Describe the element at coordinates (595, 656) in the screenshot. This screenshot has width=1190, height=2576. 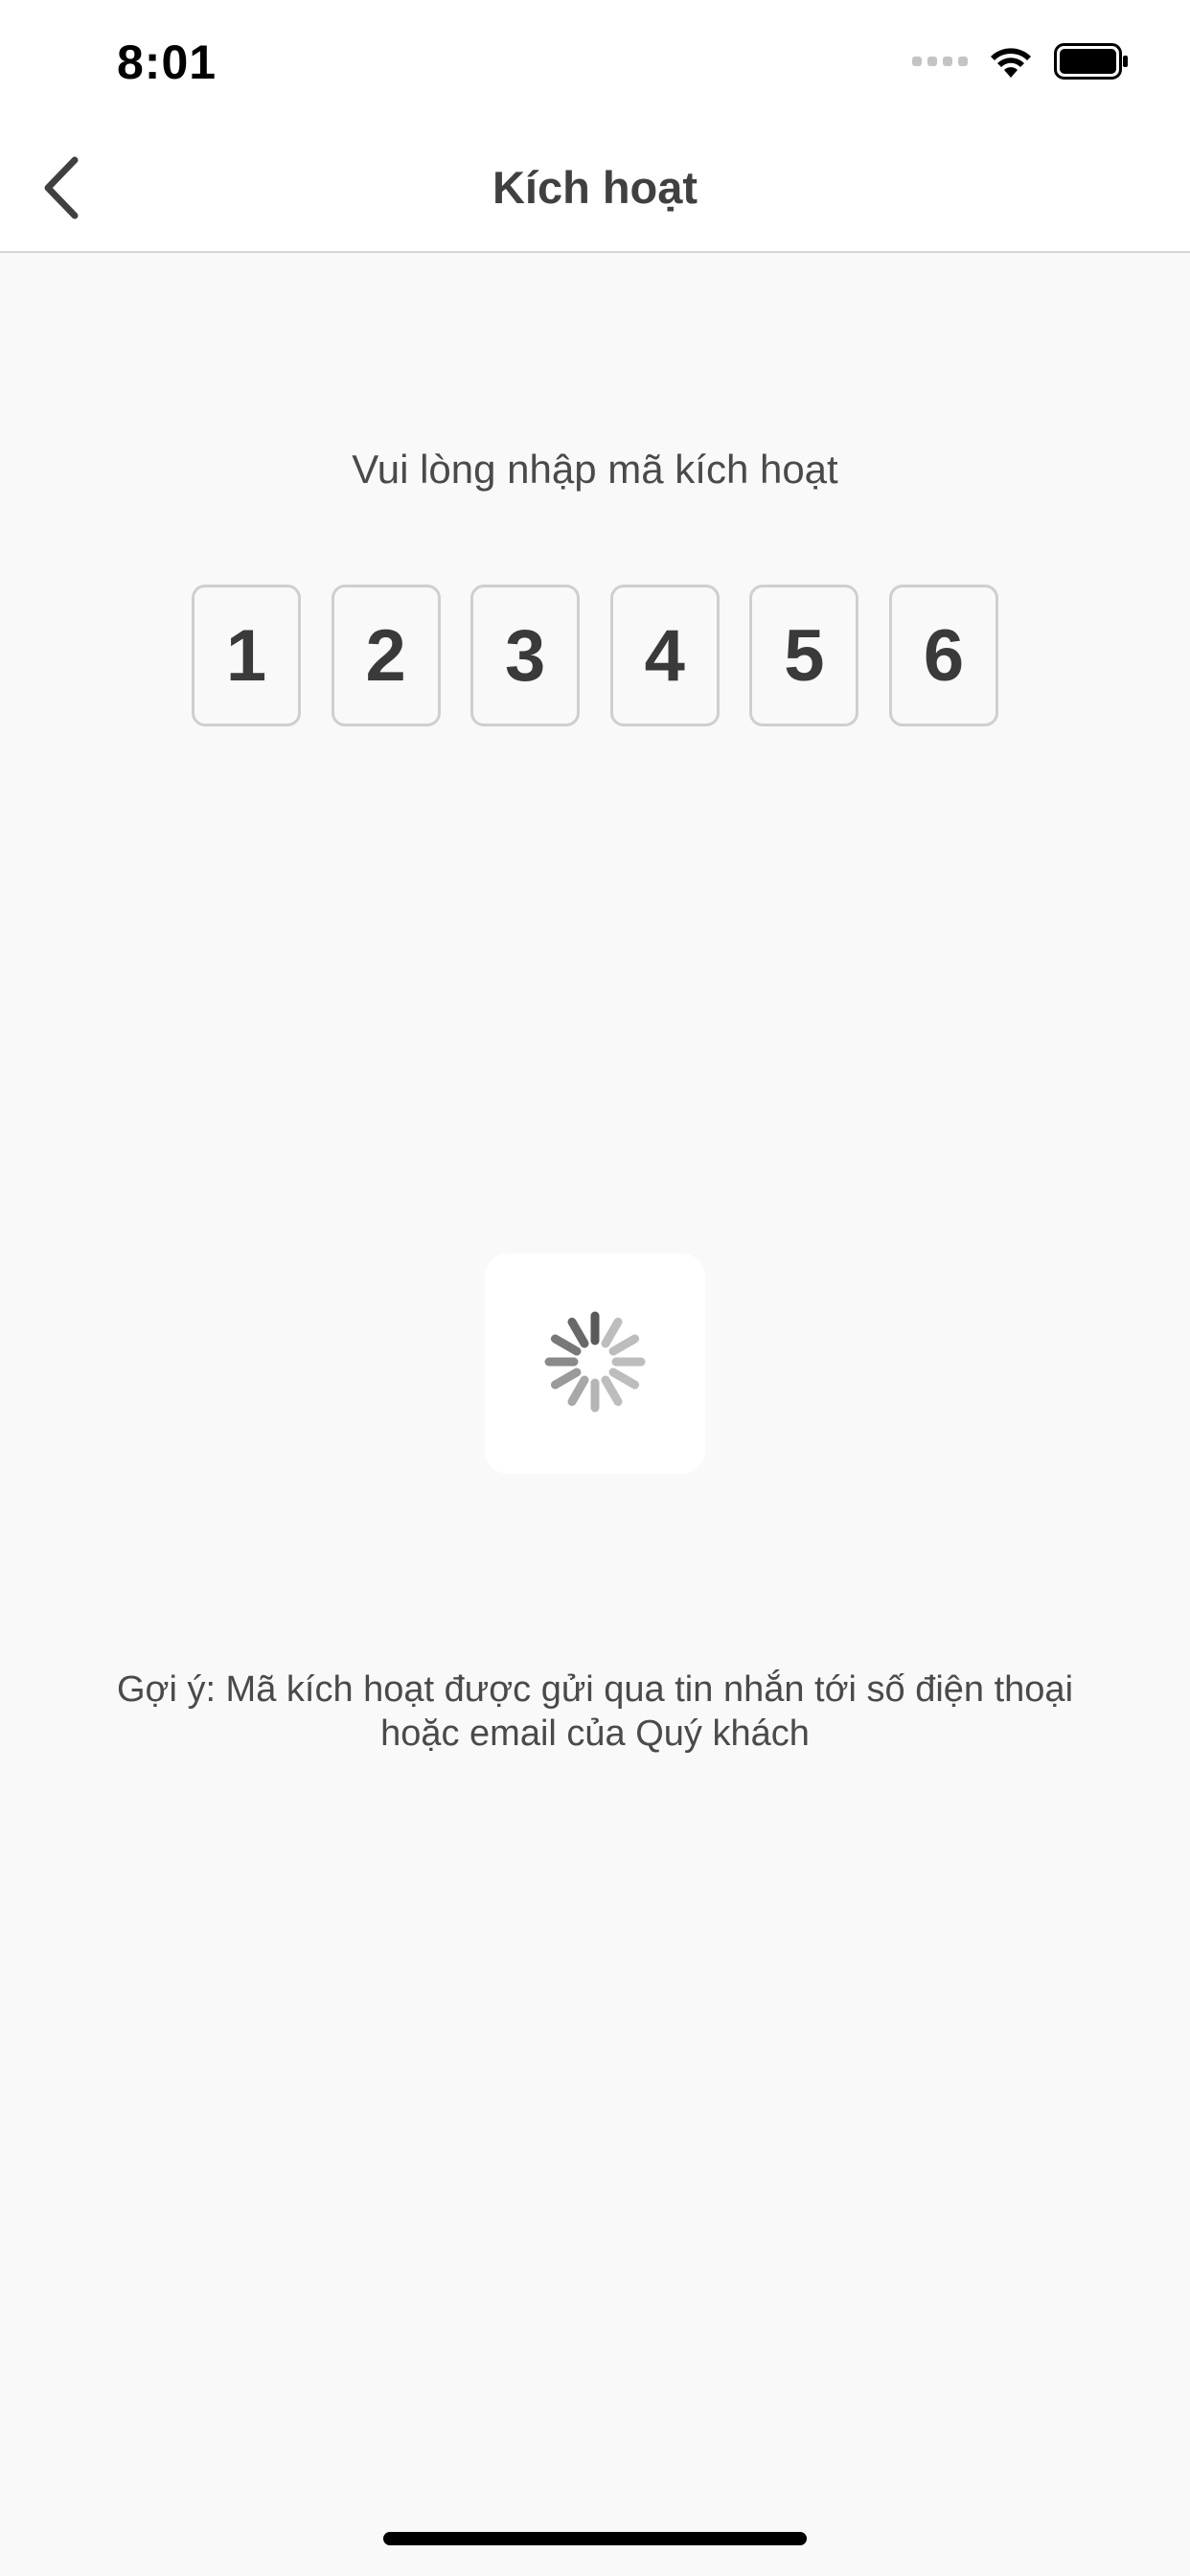
I see `activation-code-input: 1 2 3 4 5 6` at that location.